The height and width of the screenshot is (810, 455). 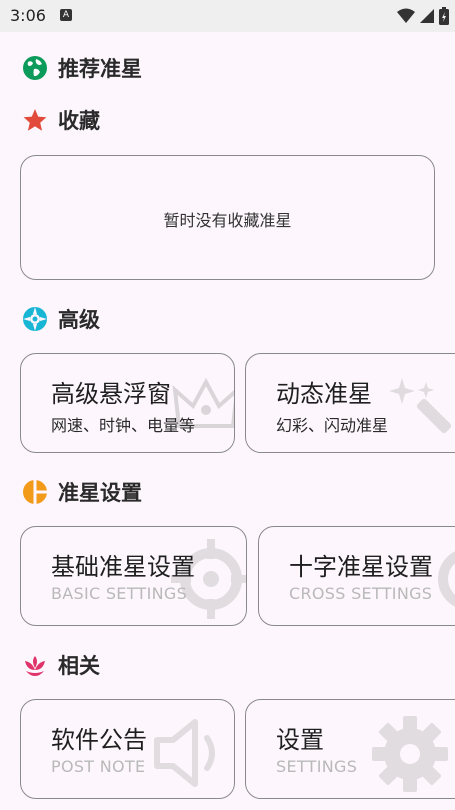 What do you see at coordinates (66, 15) in the screenshot?
I see `notification-icon: A` at bounding box center [66, 15].